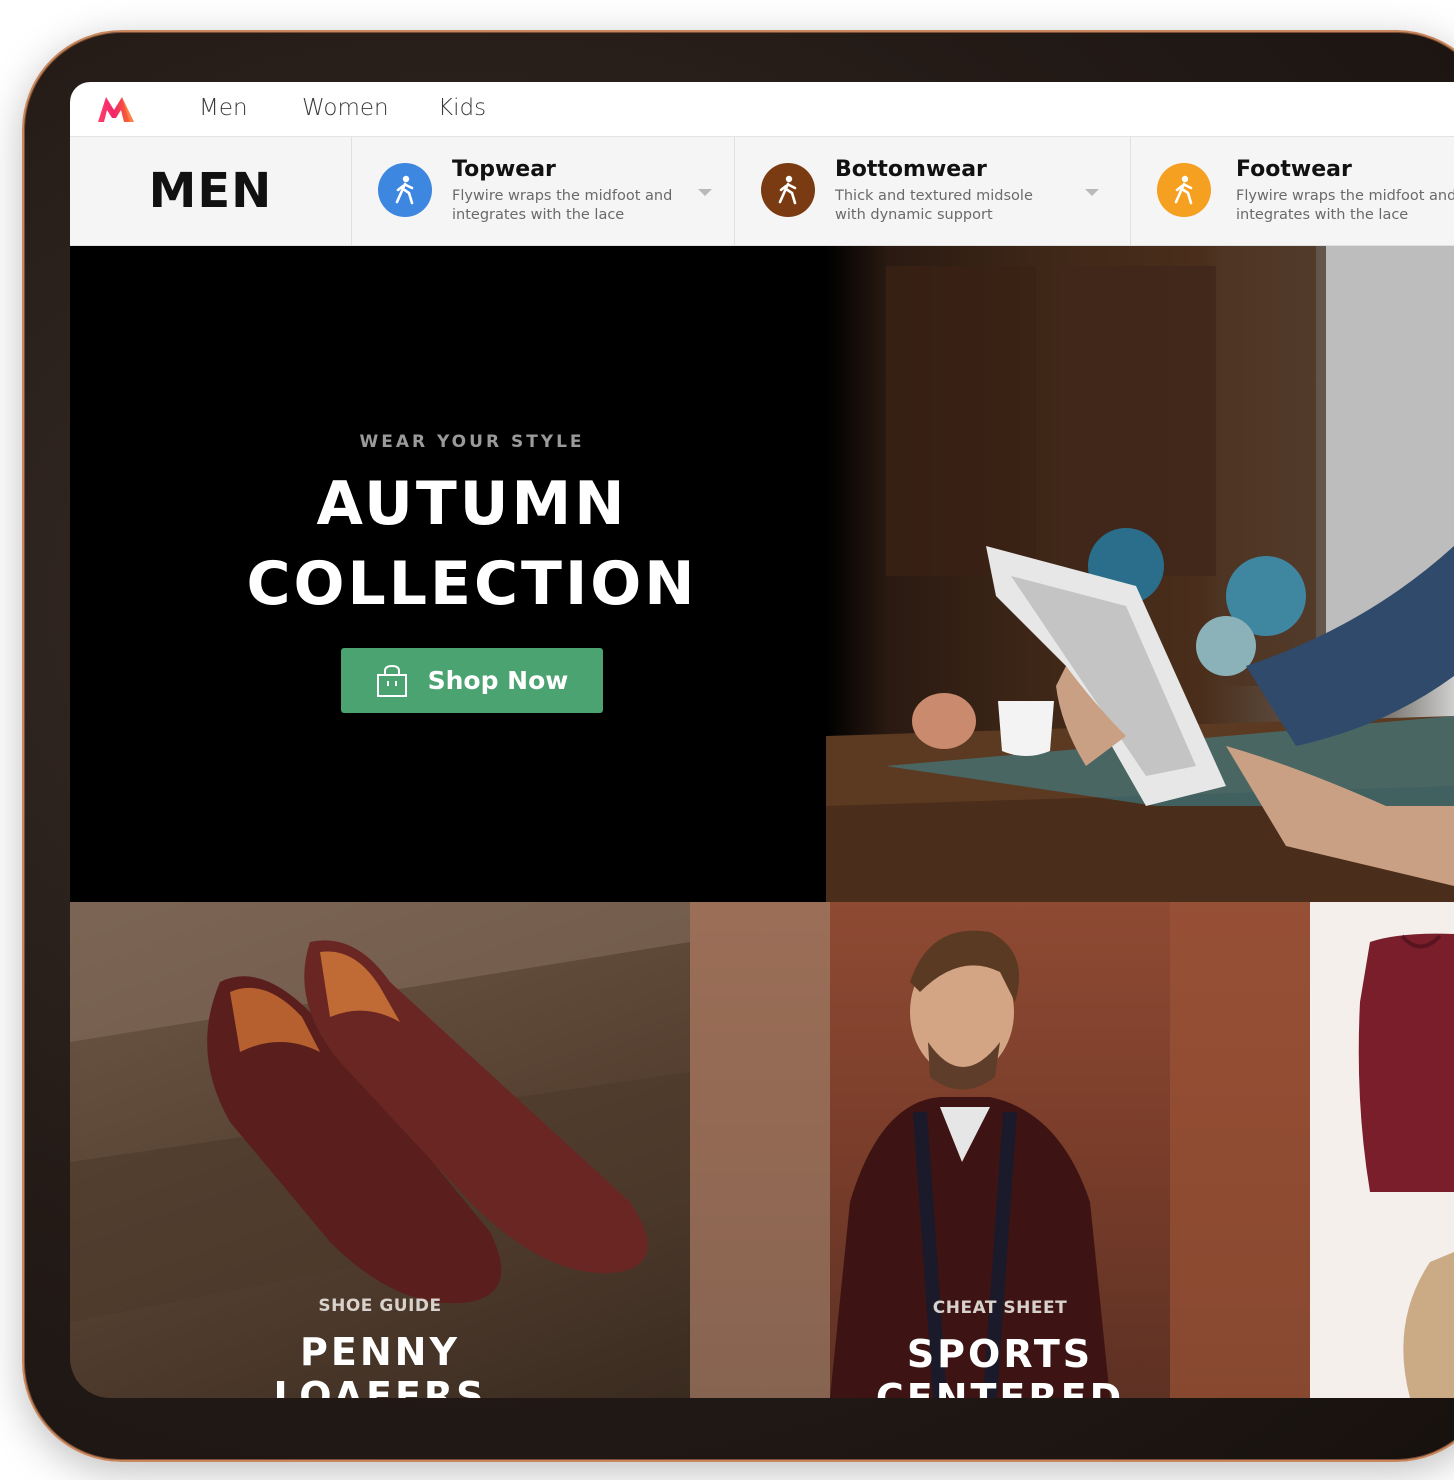  I want to click on shop-now-button: Shop Now, so click(472, 680).